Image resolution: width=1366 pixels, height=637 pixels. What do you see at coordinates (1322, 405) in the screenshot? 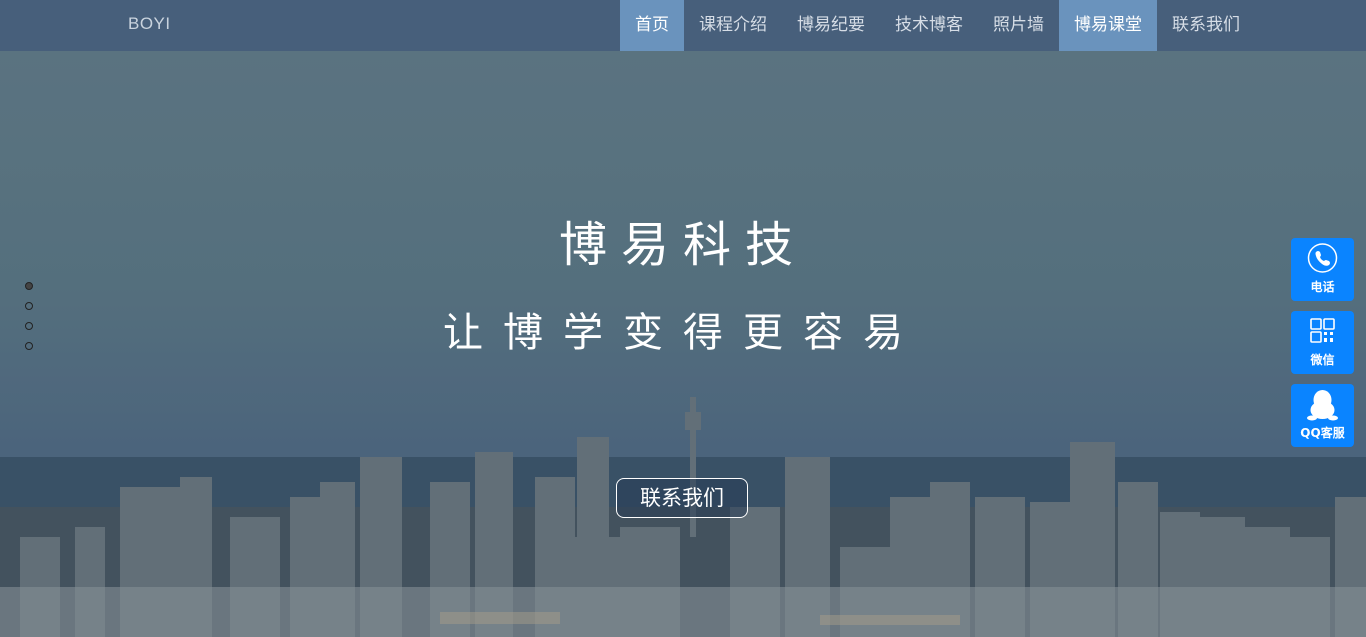
I see `qq-penguin-icon` at bounding box center [1322, 405].